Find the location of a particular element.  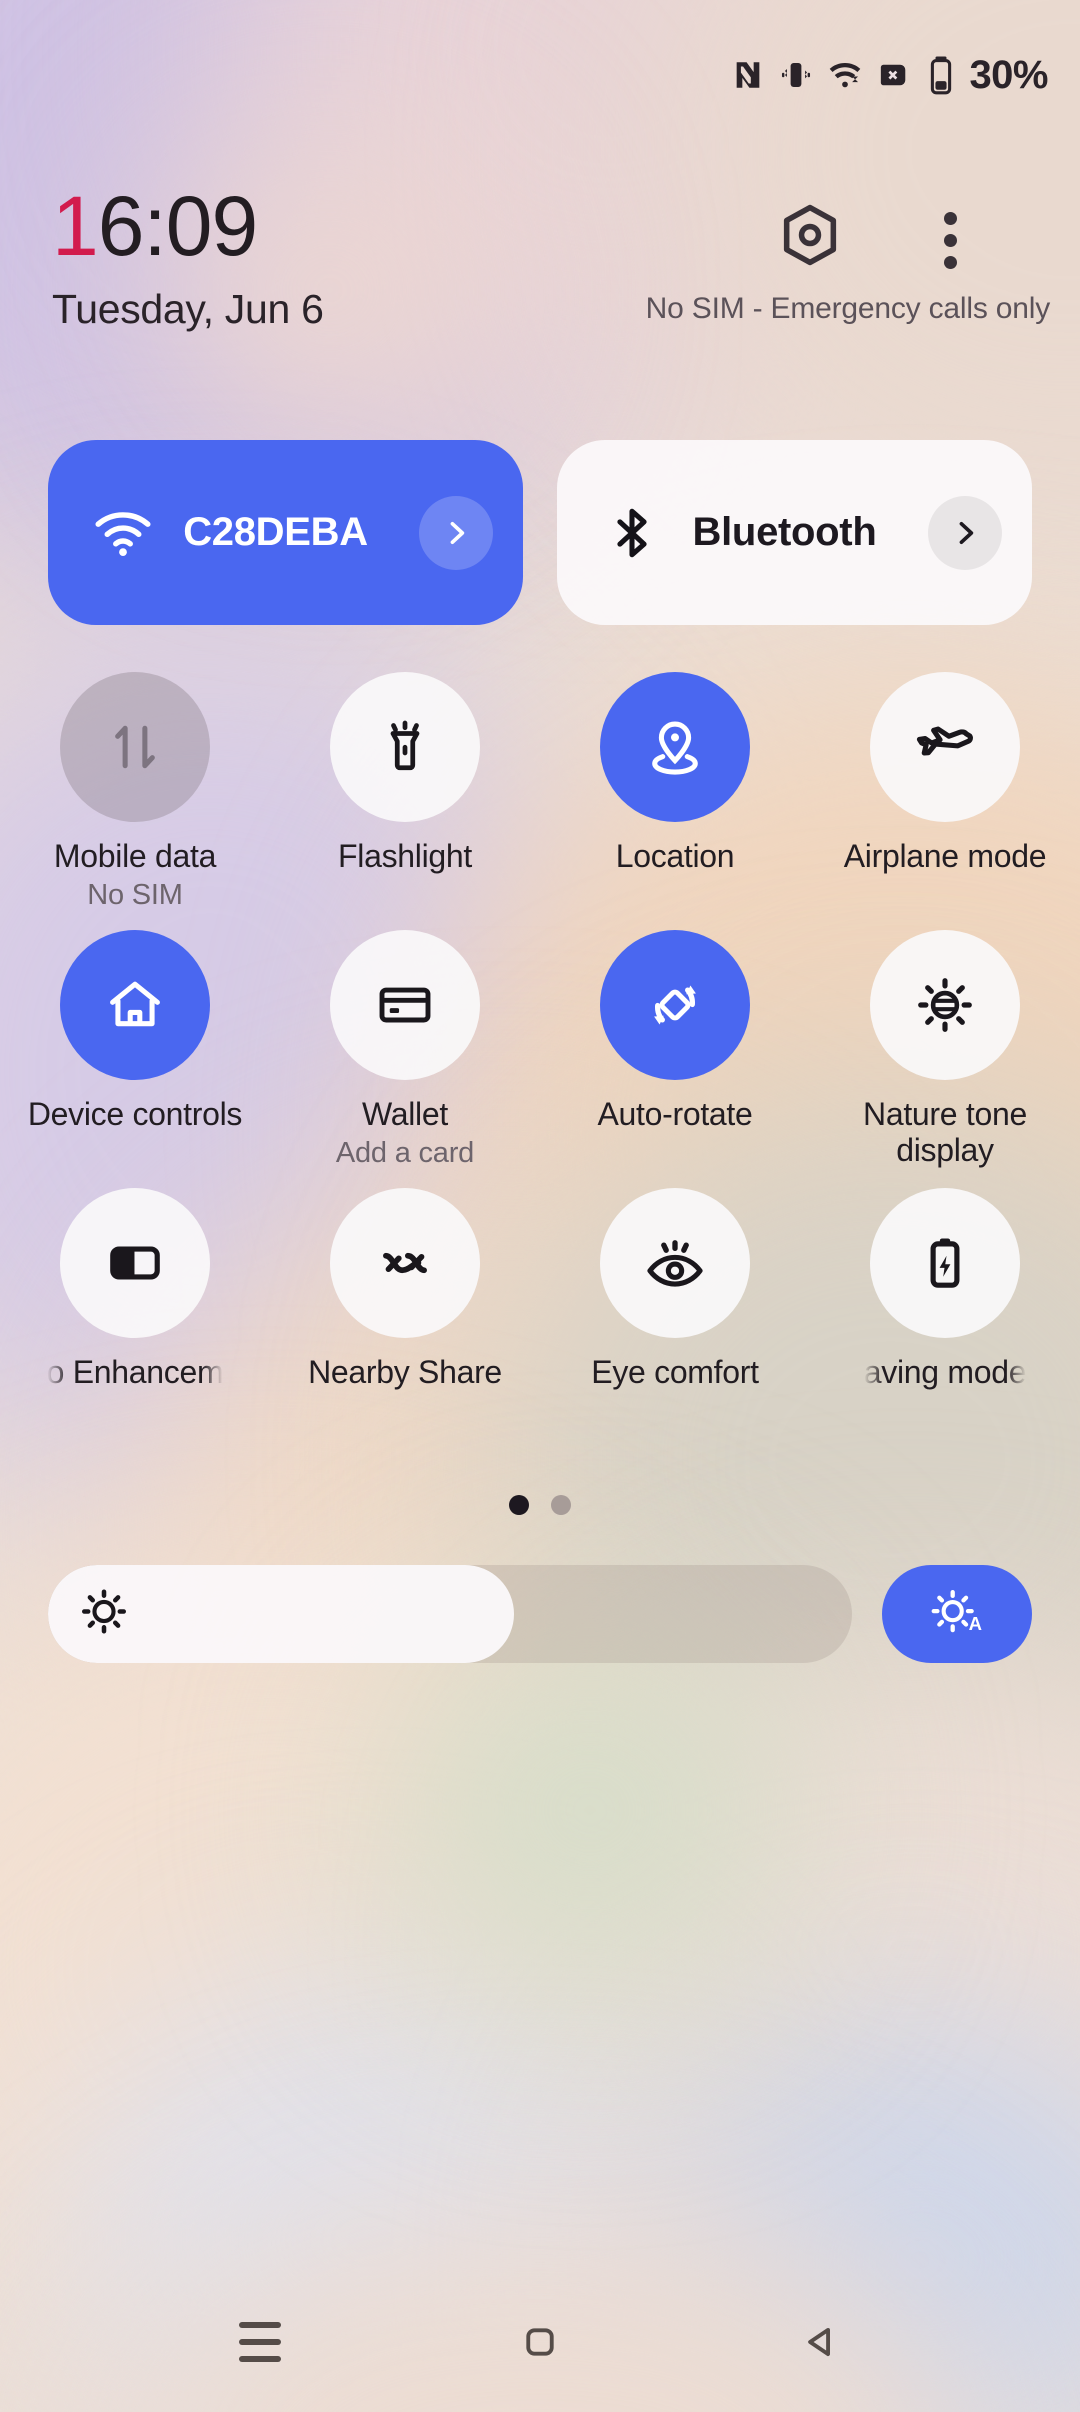

tile-auto-rotate: Auto-rotate is located at coordinates (675, 1059).